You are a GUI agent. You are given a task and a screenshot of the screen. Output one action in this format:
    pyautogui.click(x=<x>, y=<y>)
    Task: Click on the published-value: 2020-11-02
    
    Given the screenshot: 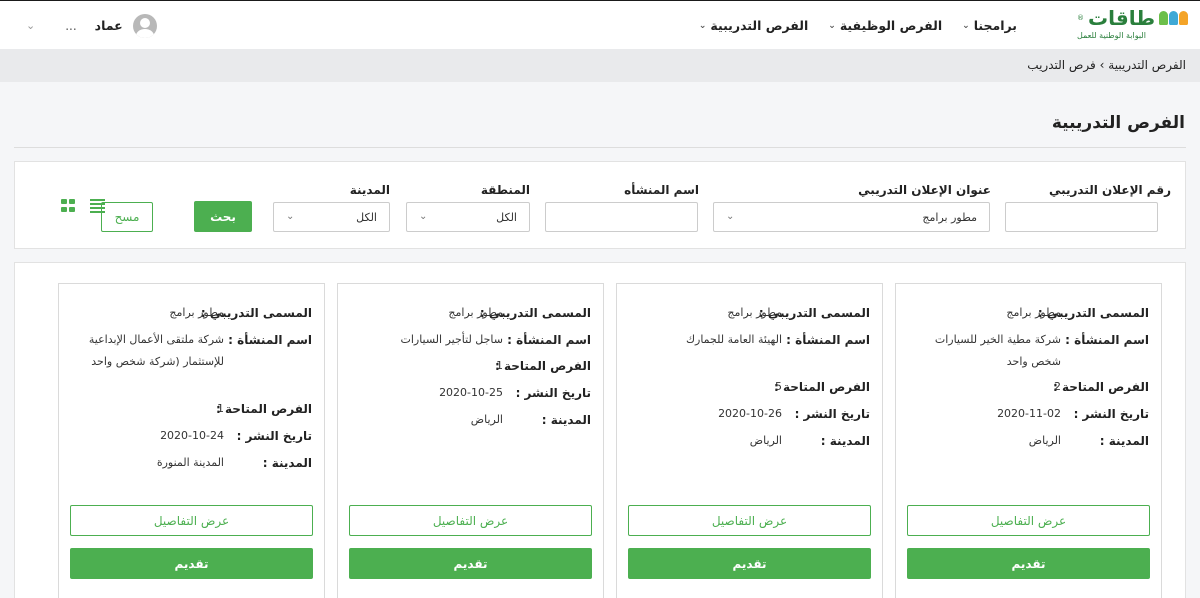 What is the action you would take?
    pyautogui.click(x=1029, y=413)
    